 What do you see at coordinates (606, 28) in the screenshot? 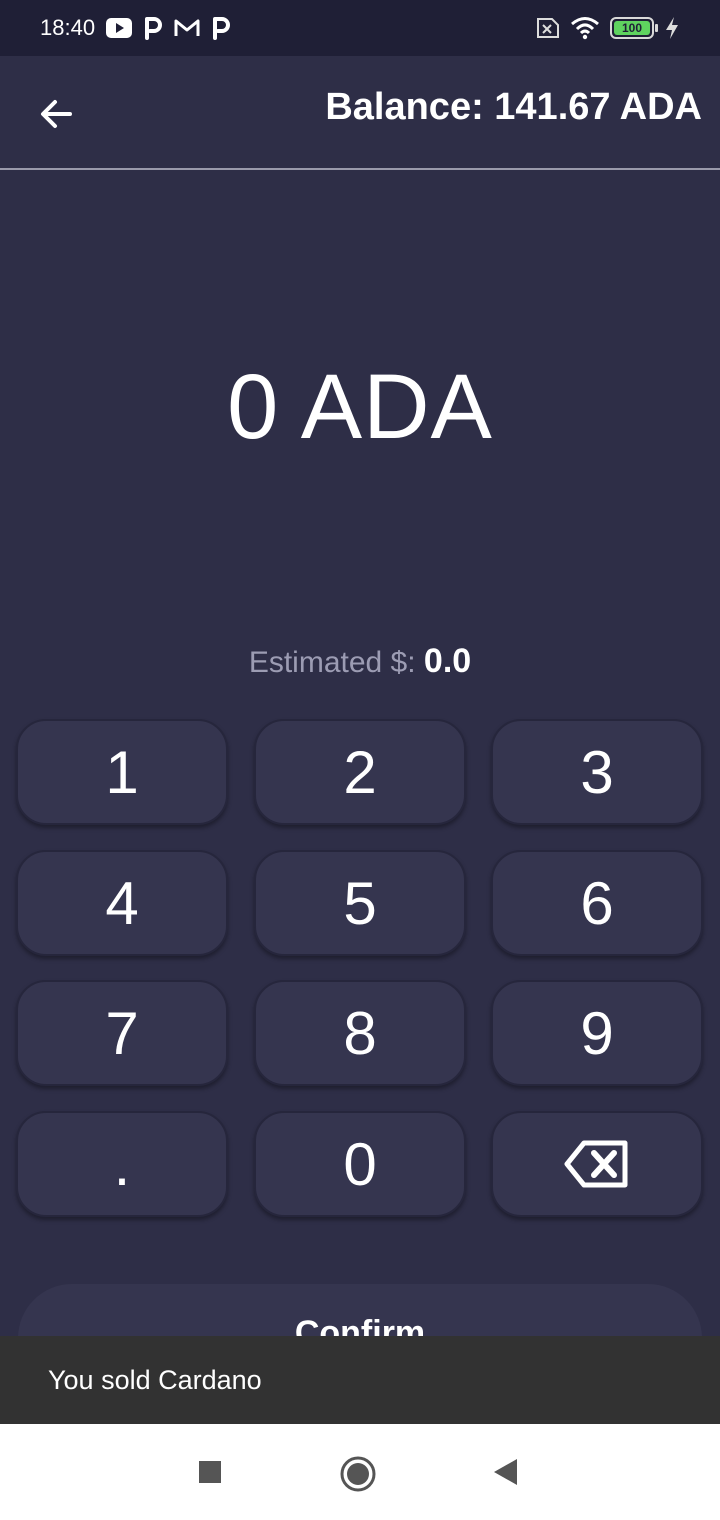
I see `status-right: 100` at bounding box center [606, 28].